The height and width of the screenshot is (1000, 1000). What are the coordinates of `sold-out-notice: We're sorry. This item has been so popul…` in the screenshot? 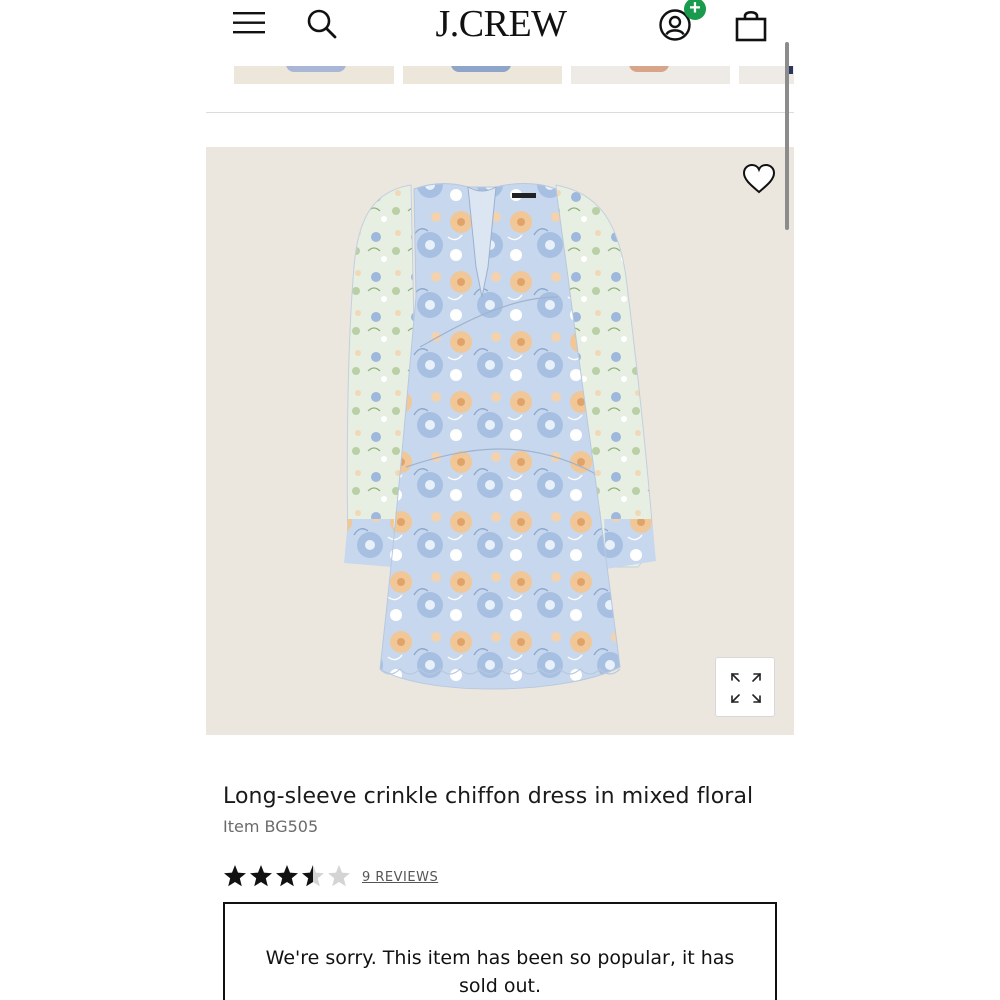 It's located at (500, 951).